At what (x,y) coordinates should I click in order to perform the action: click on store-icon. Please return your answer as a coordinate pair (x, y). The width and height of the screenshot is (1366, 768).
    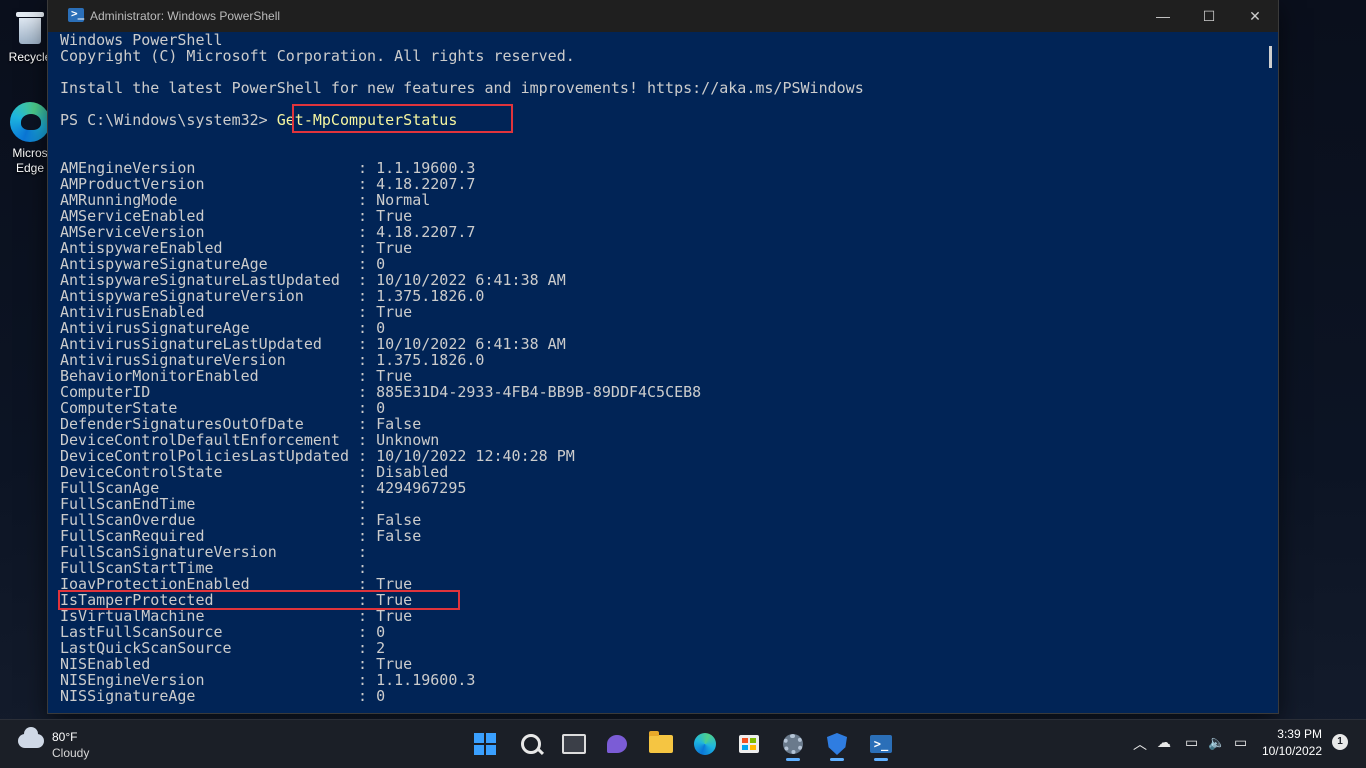
    Looking at the image, I should click on (749, 744).